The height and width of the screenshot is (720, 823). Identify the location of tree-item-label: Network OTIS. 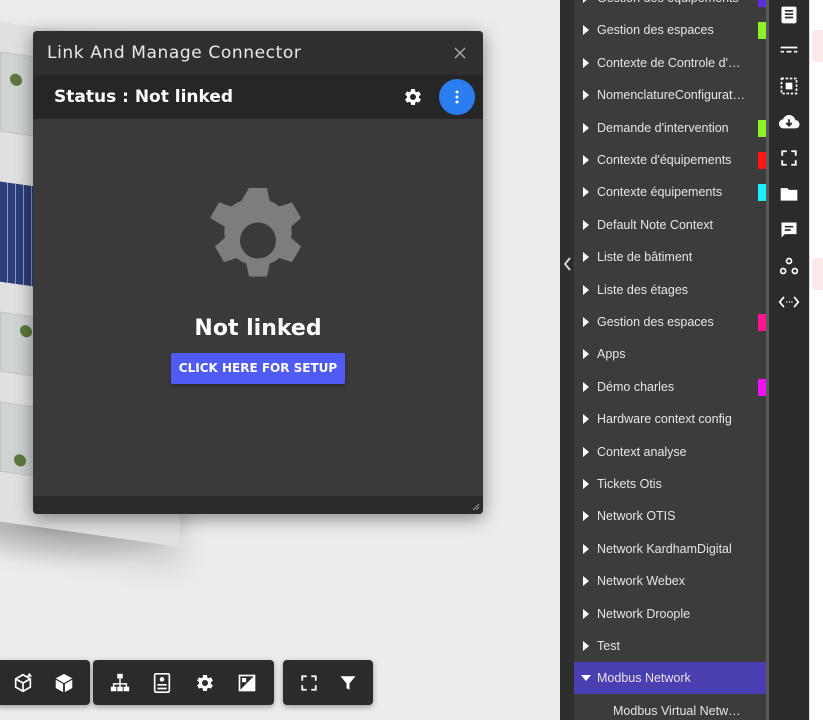
(636, 516).